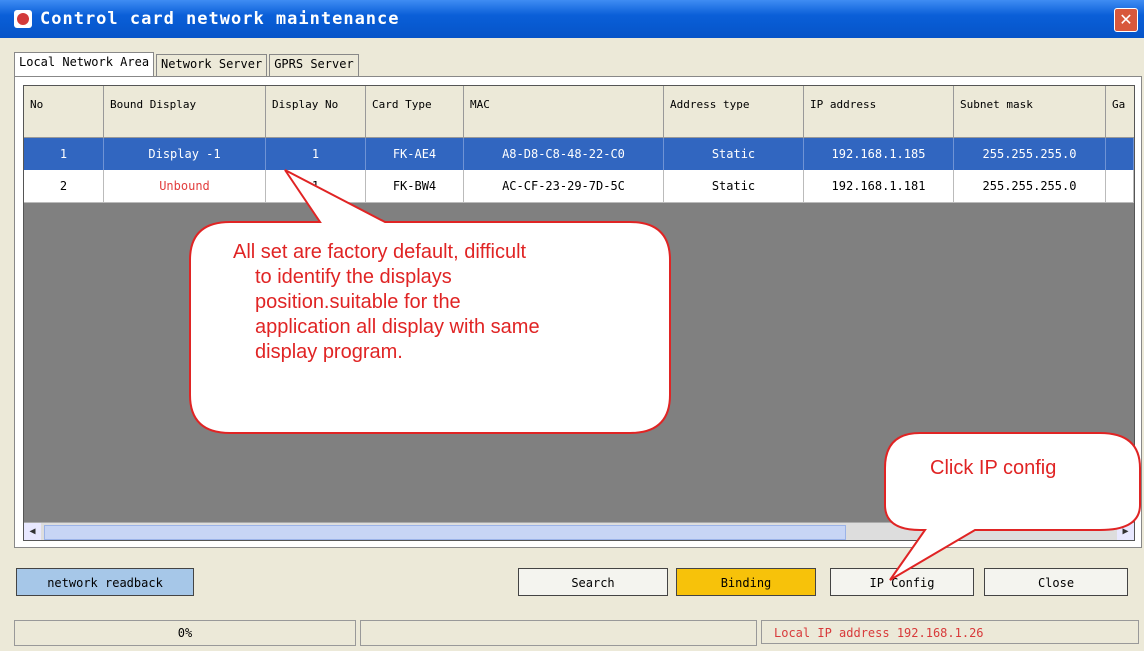 The height and width of the screenshot is (651, 1144). I want to click on tab-local-network-area: Local Network Area, so click(84, 65).